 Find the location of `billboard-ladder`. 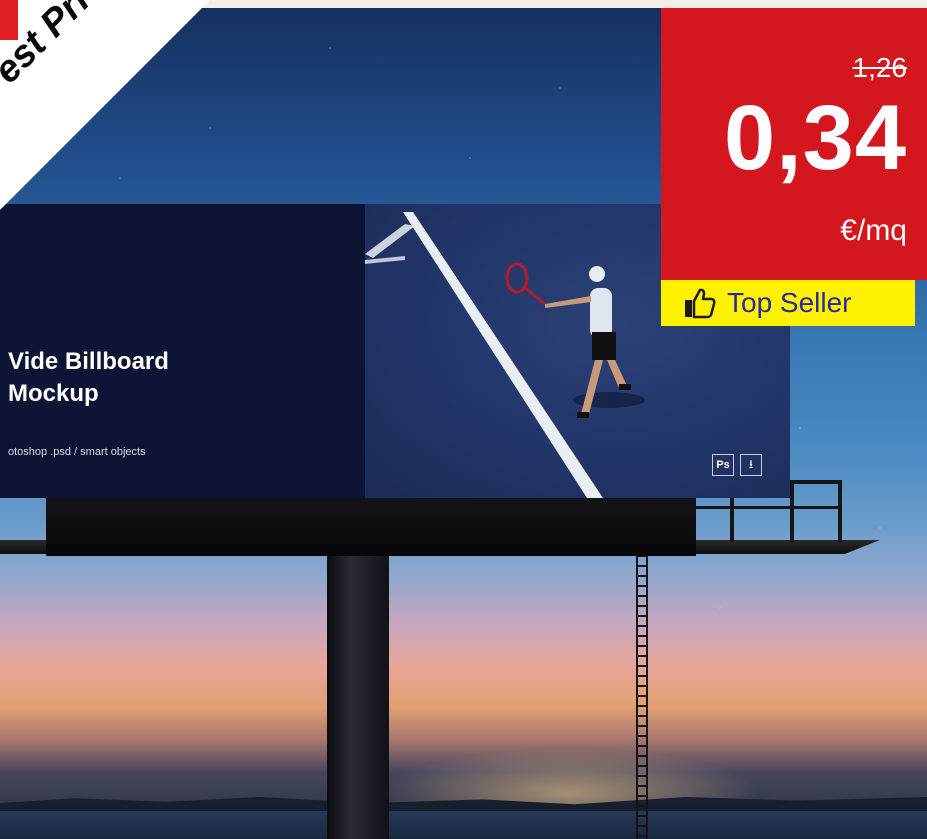

billboard-ladder is located at coordinates (642, 697).